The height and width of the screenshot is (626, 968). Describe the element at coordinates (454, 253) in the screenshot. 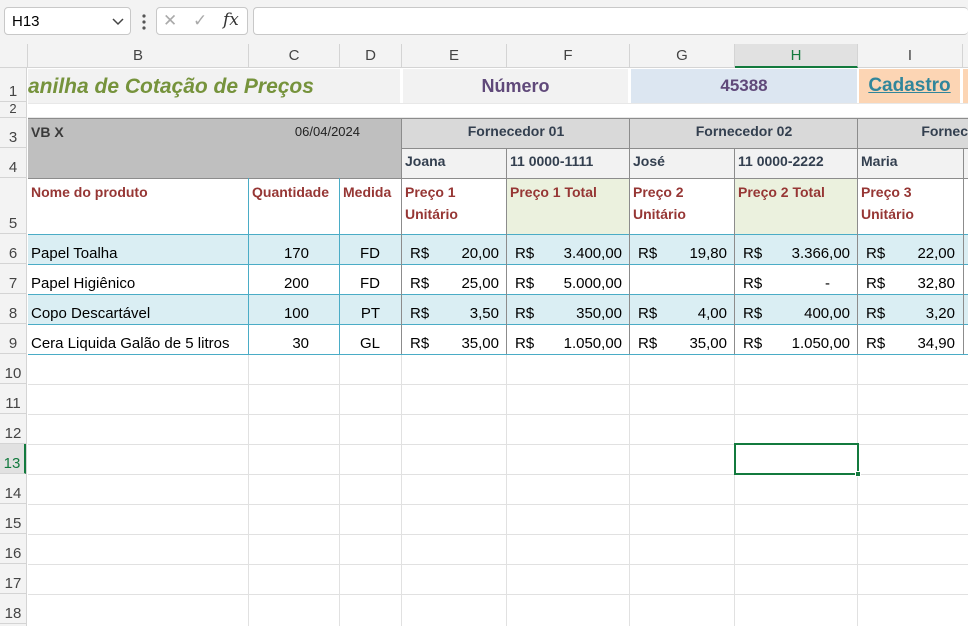

I see `item-p1u: R$ 20,00` at that location.